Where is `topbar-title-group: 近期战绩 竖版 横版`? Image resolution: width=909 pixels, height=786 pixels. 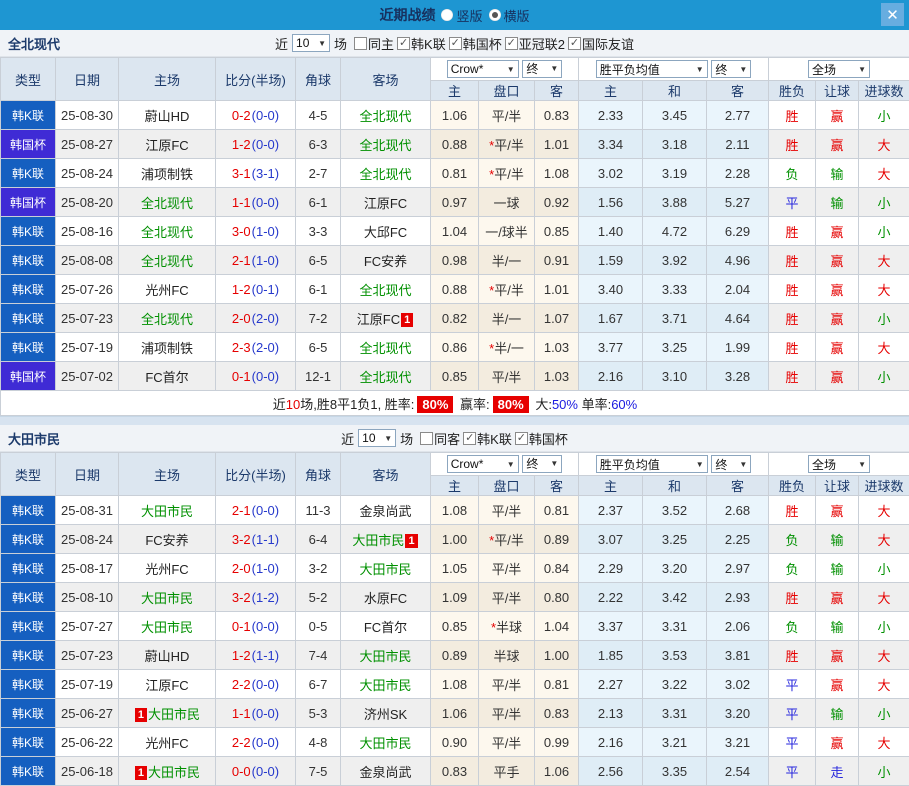
topbar-title-group: 近期战绩 竖版 横版 is located at coordinates (454, 15).